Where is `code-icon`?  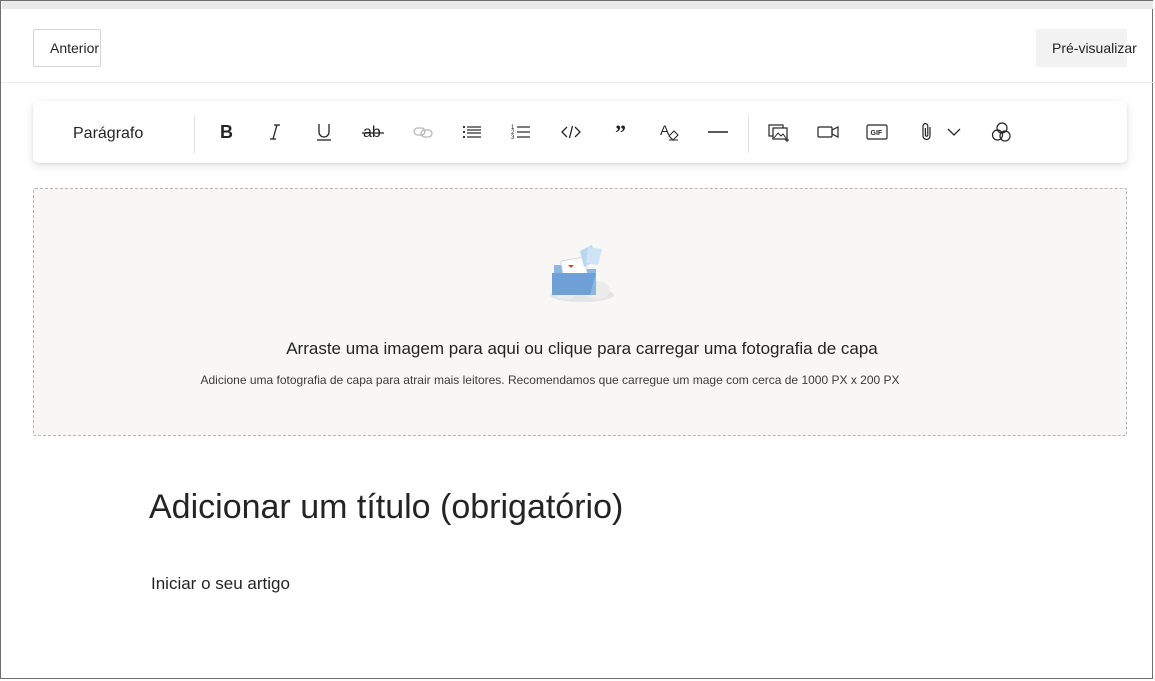 code-icon is located at coordinates (571, 132).